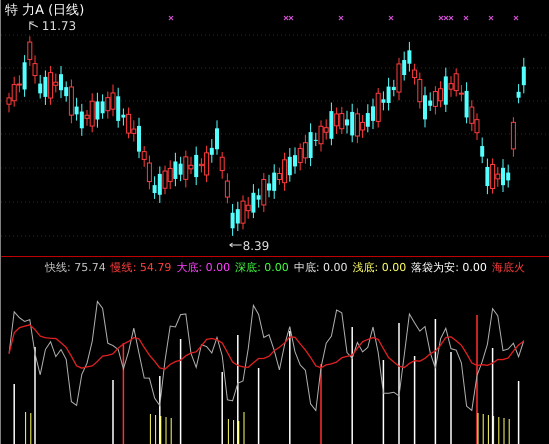 The width and height of the screenshot is (549, 444). I want to click on legend-item: 中底: 0.00, so click(321, 268).